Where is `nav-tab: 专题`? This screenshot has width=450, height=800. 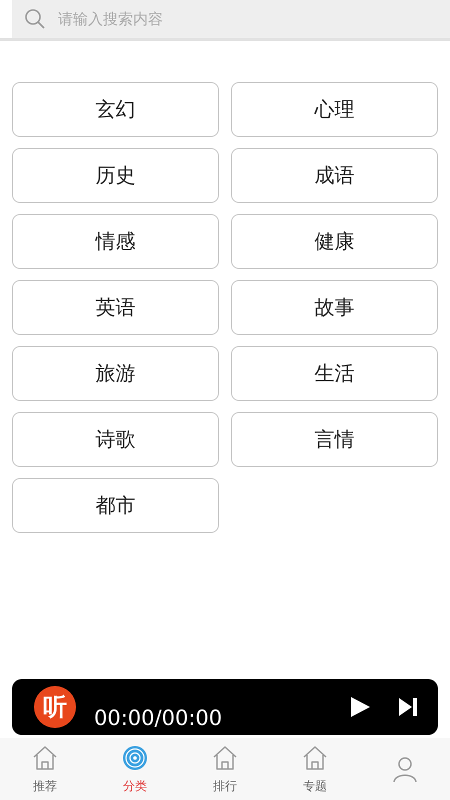
nav-tab: 专题 is located at coordinates (315, 769).